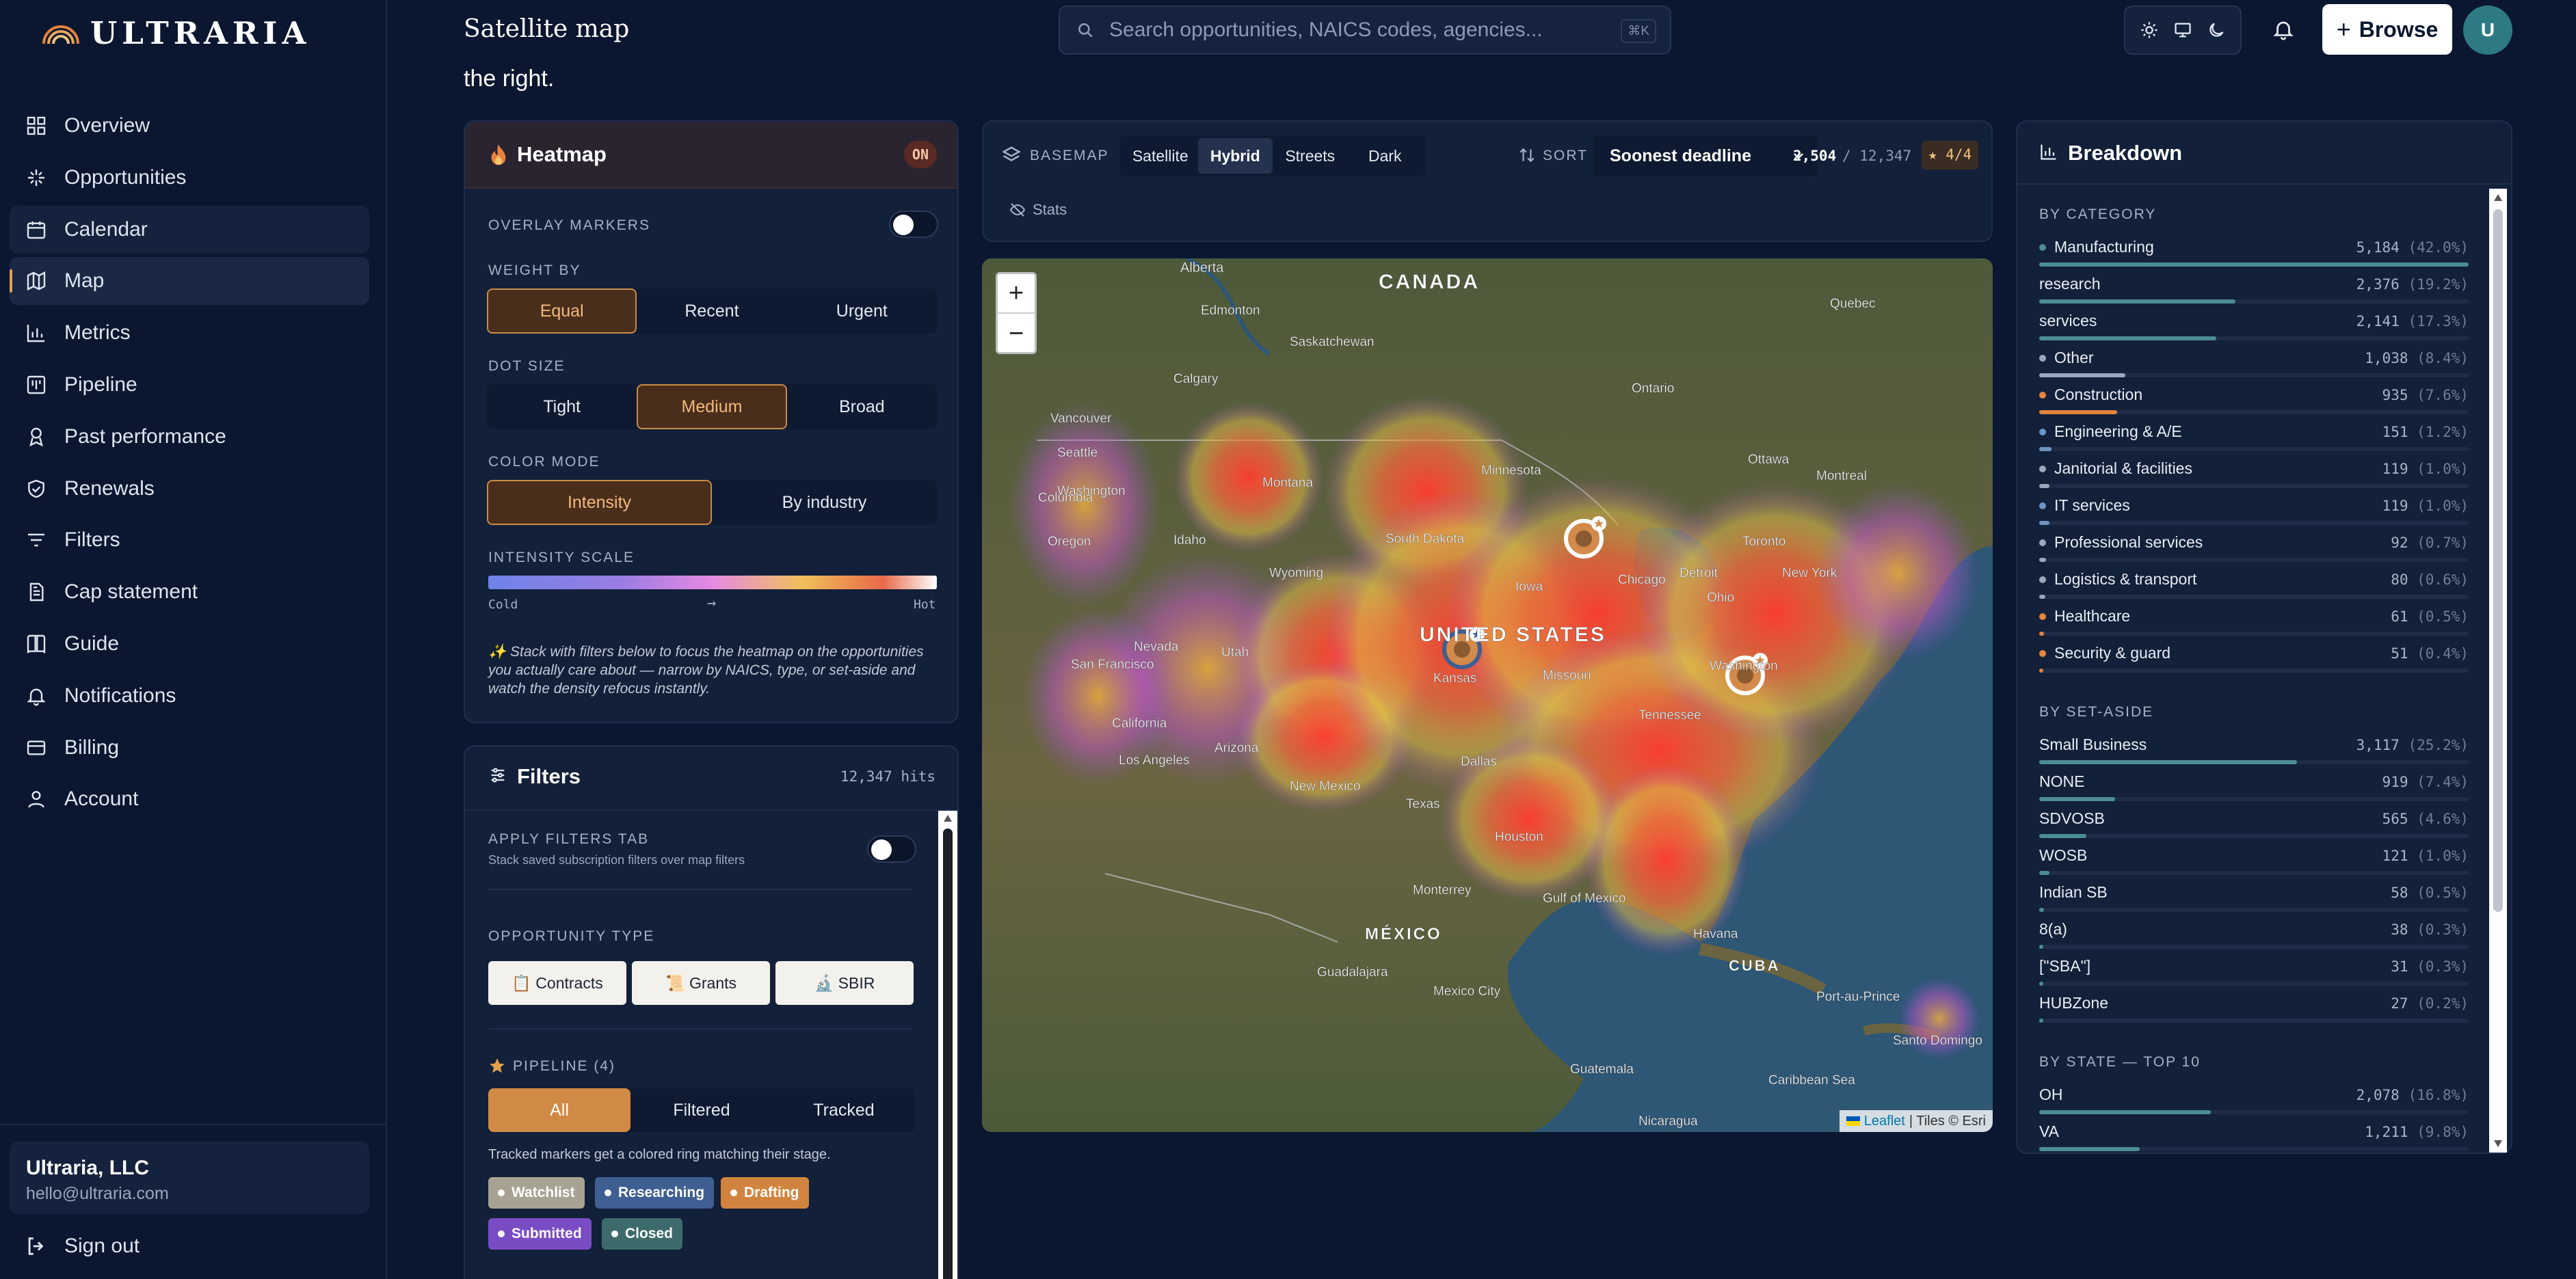 This screenshot has height=1279, width=2576. What do you see at coordinates (2073, 1003) in the screenshot?
I see `breakdown-row-label: HUBZone` at bounding box center [2073, 1003].